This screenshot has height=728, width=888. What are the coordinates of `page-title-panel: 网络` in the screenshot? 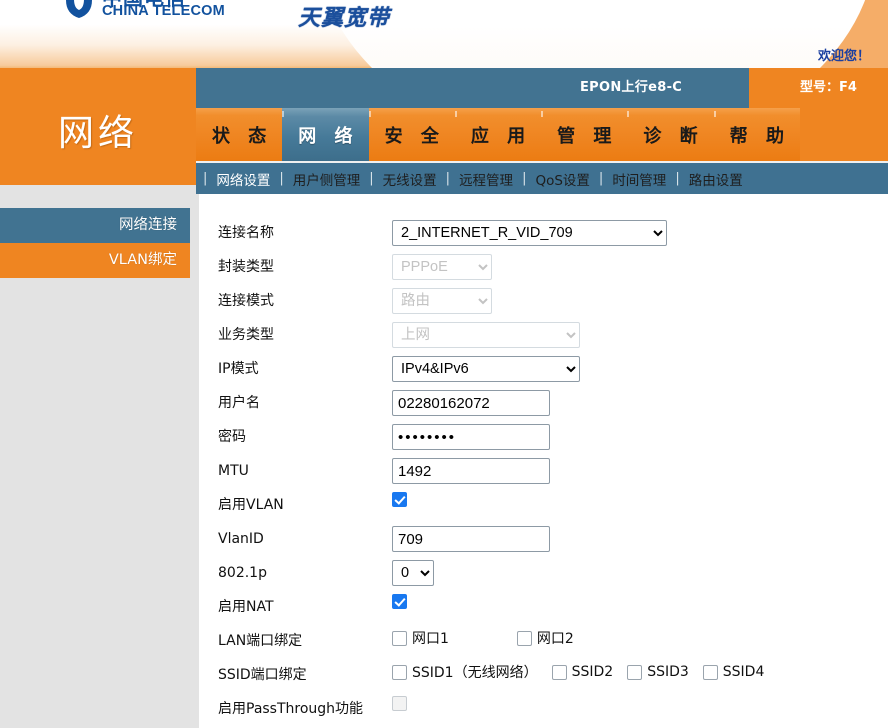 It's located at (98, 126).